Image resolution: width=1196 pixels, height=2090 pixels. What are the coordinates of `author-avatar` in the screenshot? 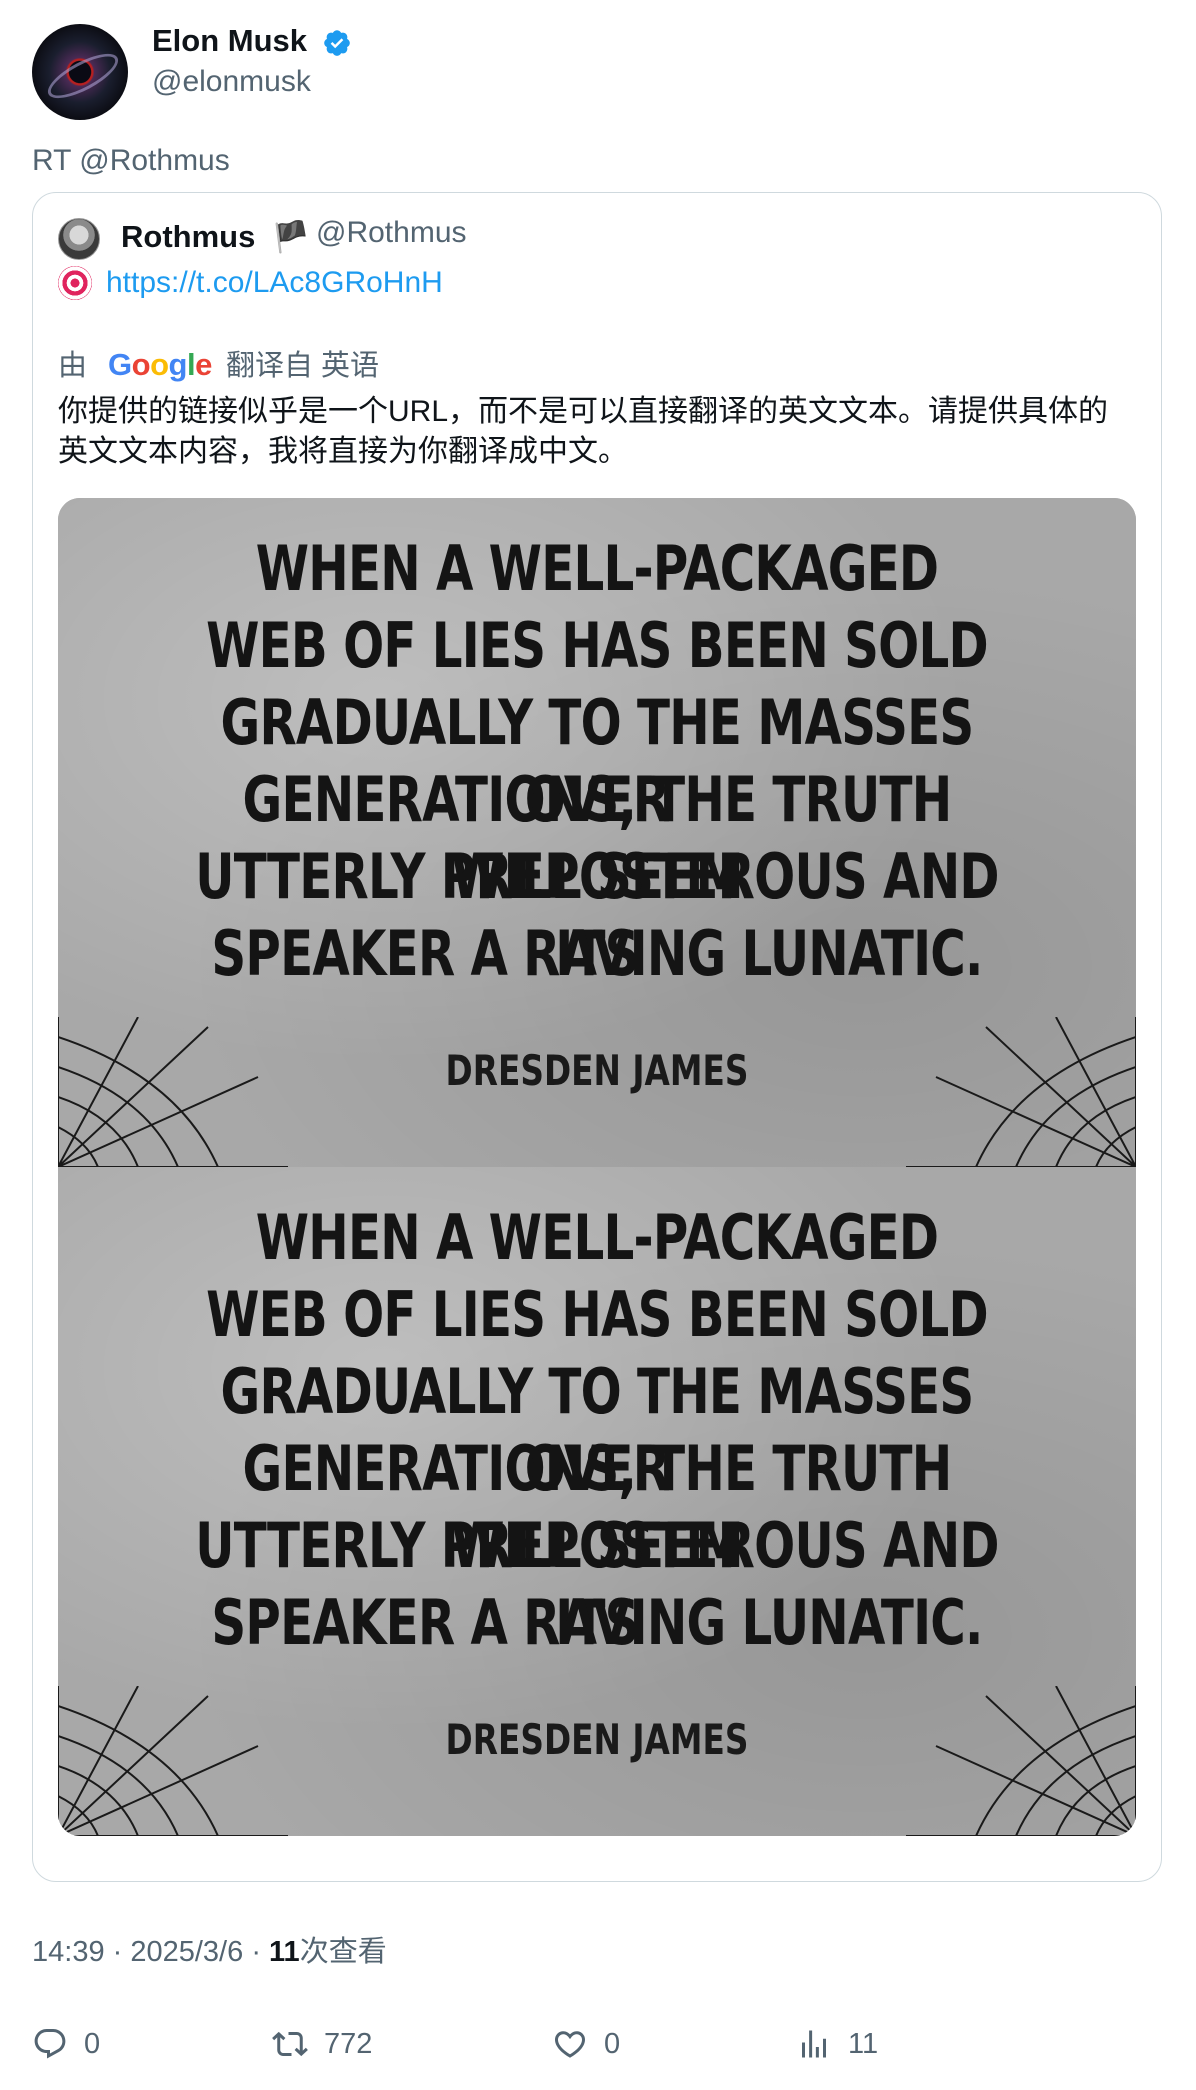 It's located at (80, 72).